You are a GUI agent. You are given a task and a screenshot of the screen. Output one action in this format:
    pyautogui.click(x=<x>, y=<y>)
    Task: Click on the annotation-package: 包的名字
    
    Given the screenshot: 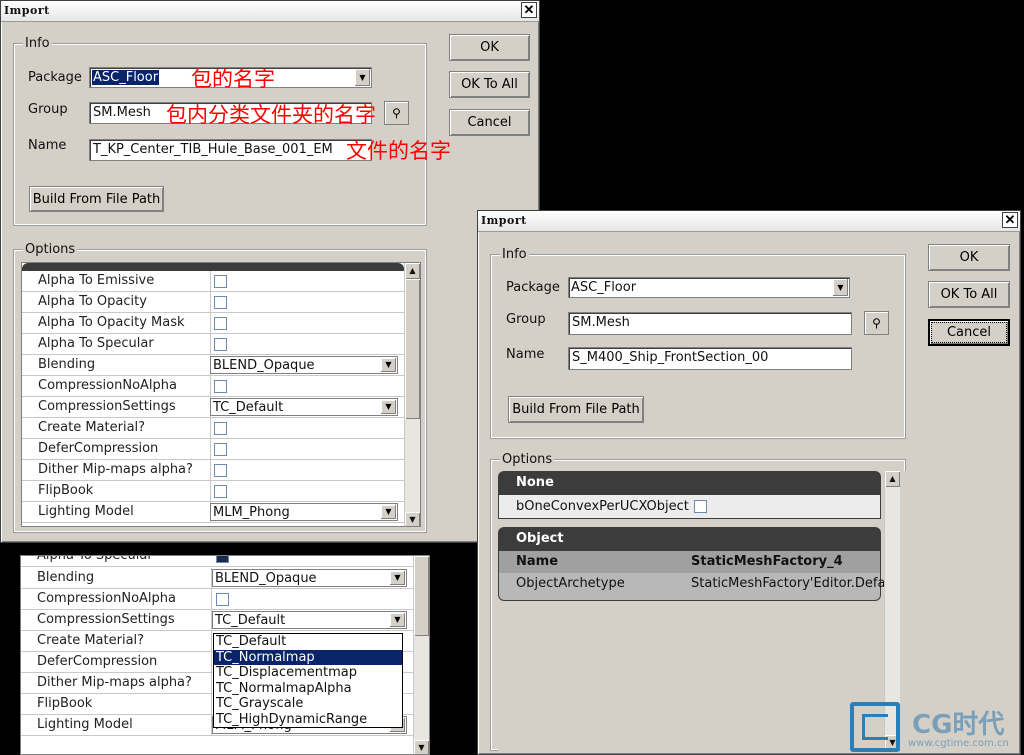 What is the action you would take?
    pyautogui.click(x=233, y=79)
    